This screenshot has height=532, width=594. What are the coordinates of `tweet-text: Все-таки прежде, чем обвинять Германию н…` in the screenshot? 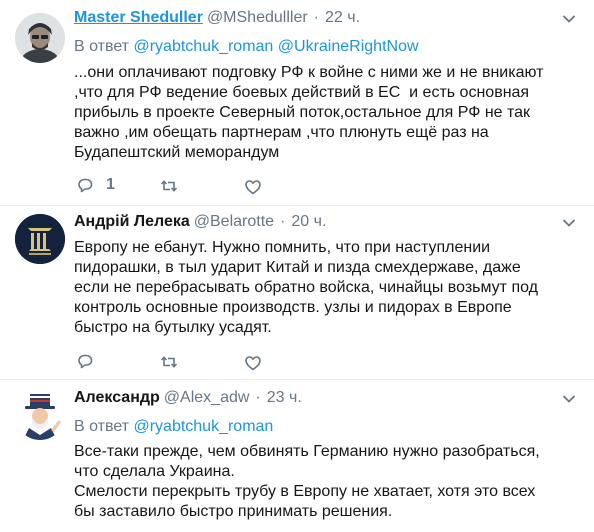 It's located at (324, 482).